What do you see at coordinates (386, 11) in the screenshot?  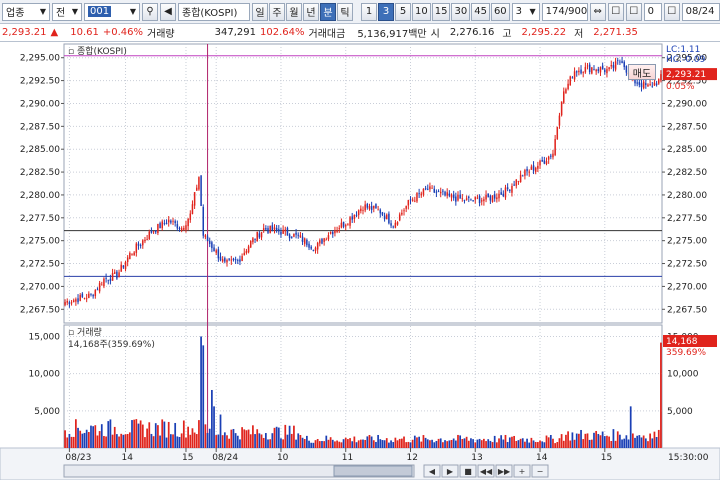 I see `interval-button-3: 3` at bounding box center [386, 11].